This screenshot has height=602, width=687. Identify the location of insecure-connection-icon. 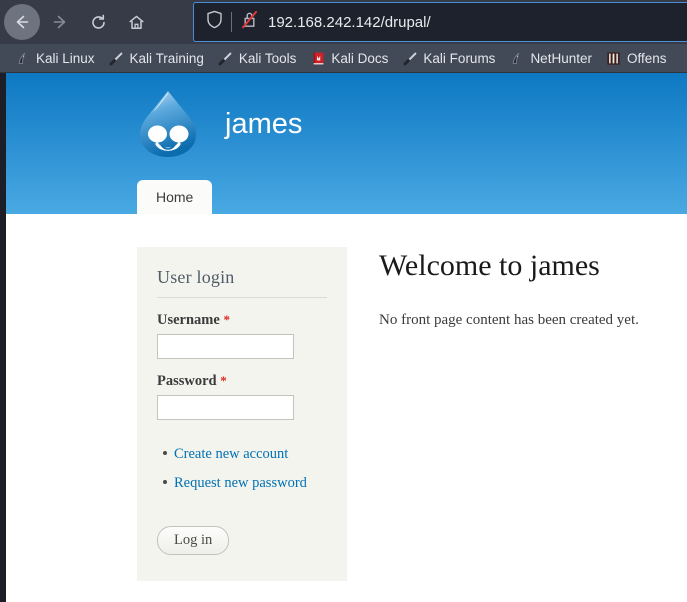
(249, 22).